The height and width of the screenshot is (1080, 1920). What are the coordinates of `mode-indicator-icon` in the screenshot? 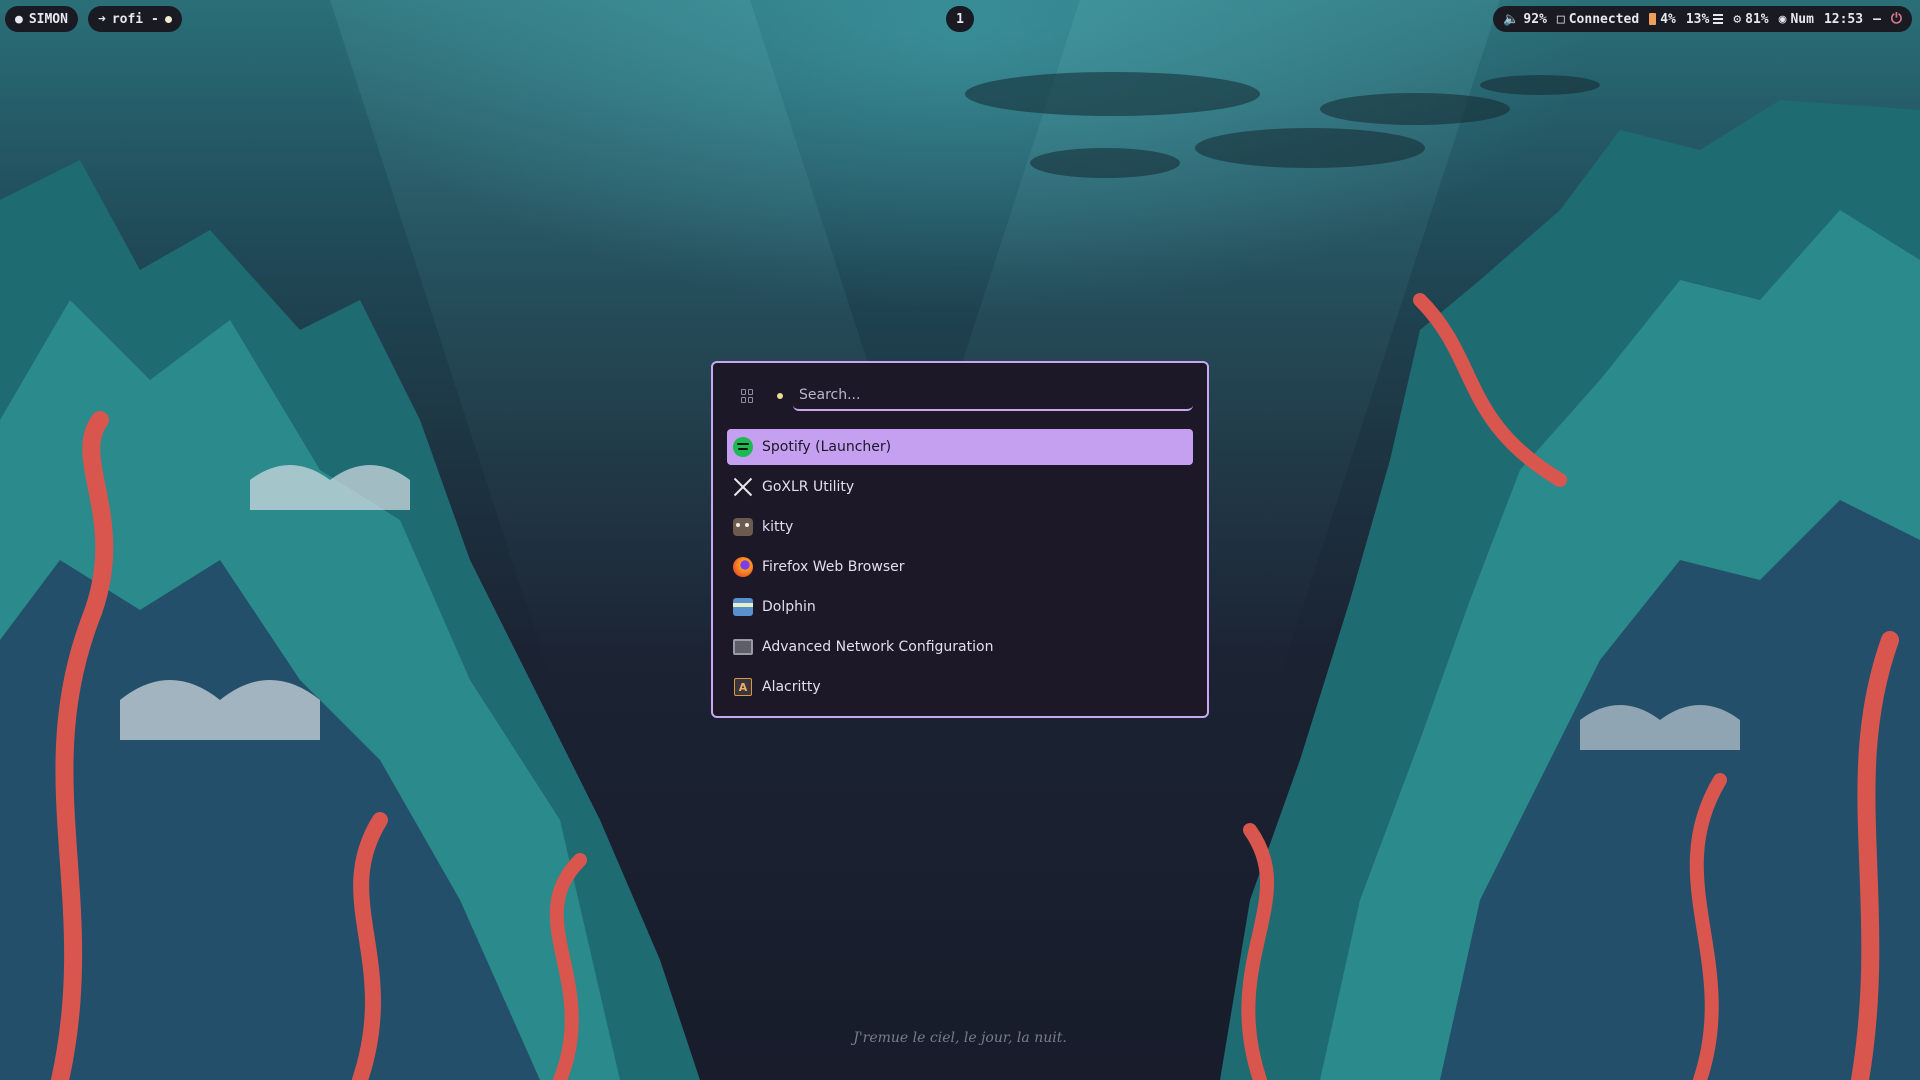 It's located at (780, 396).